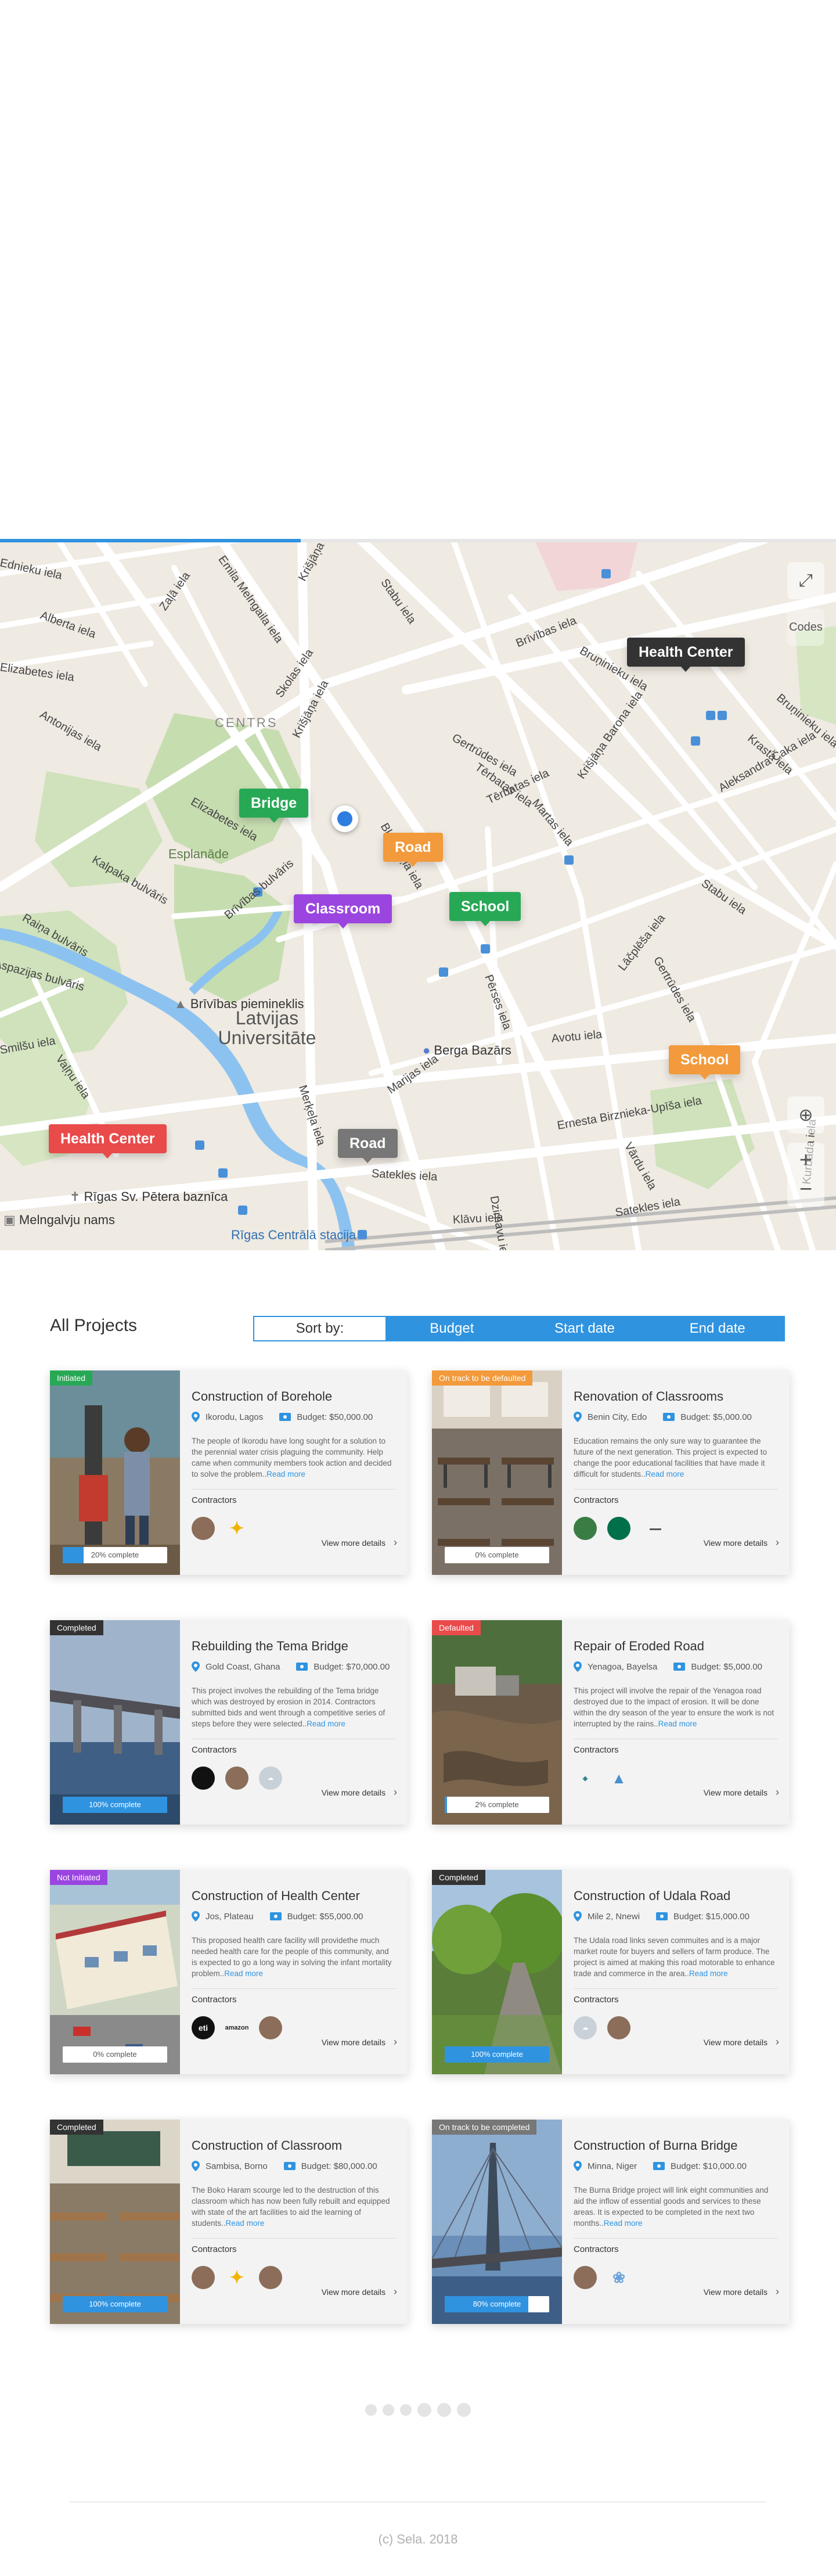 The height and width of the screenshot is (2576, 836). What do you see at coordinates (805, 1189) in the screenshot?
I see `zoom-out-button: −` at bounding box center [805, 1189].